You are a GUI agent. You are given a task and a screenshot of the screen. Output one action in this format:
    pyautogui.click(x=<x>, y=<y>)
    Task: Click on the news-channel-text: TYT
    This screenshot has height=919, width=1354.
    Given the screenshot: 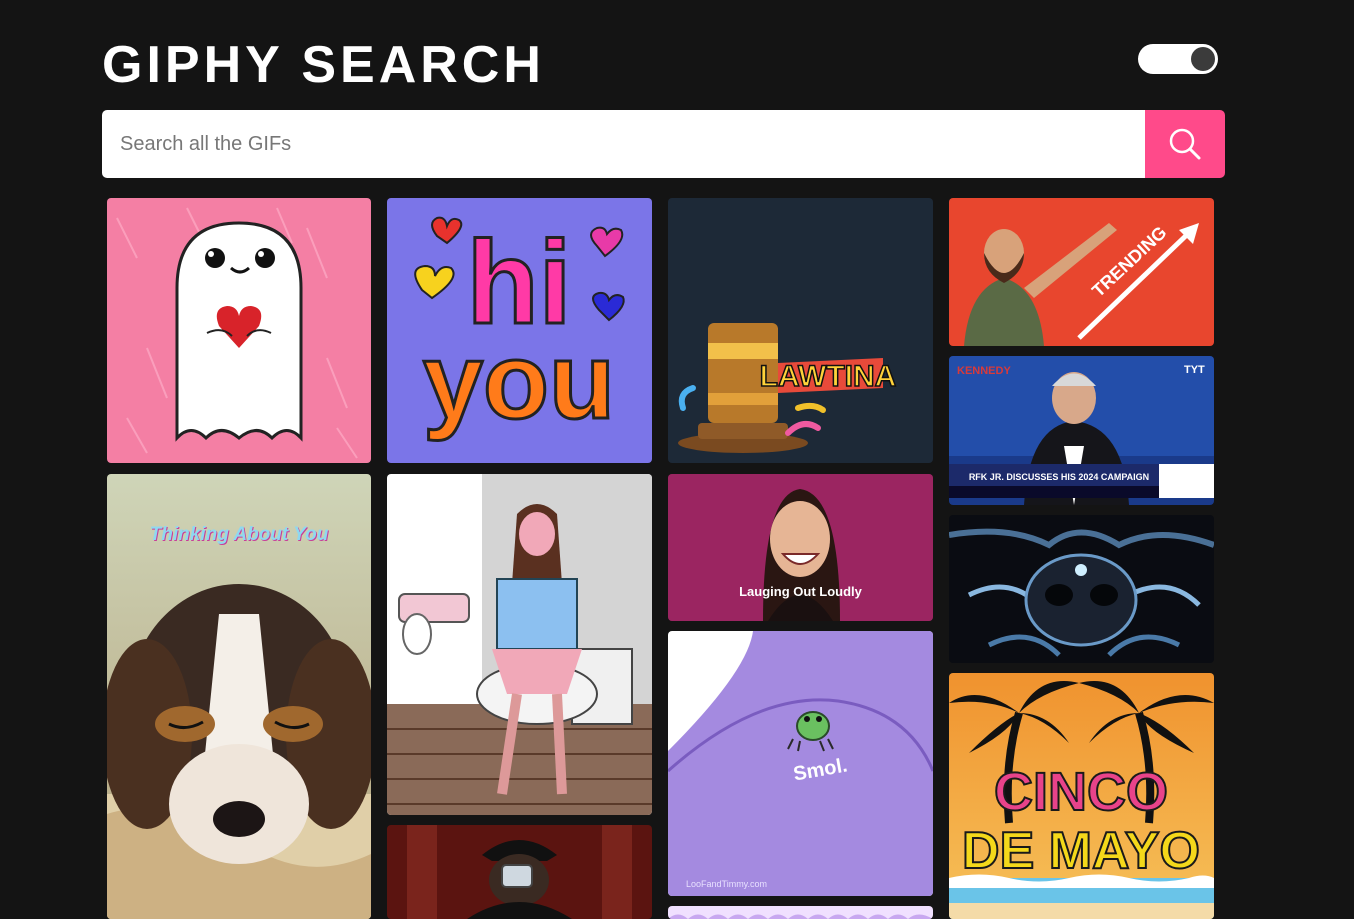 What is the action you would take?
    pyautogui.click(x=1194, y=370)
    